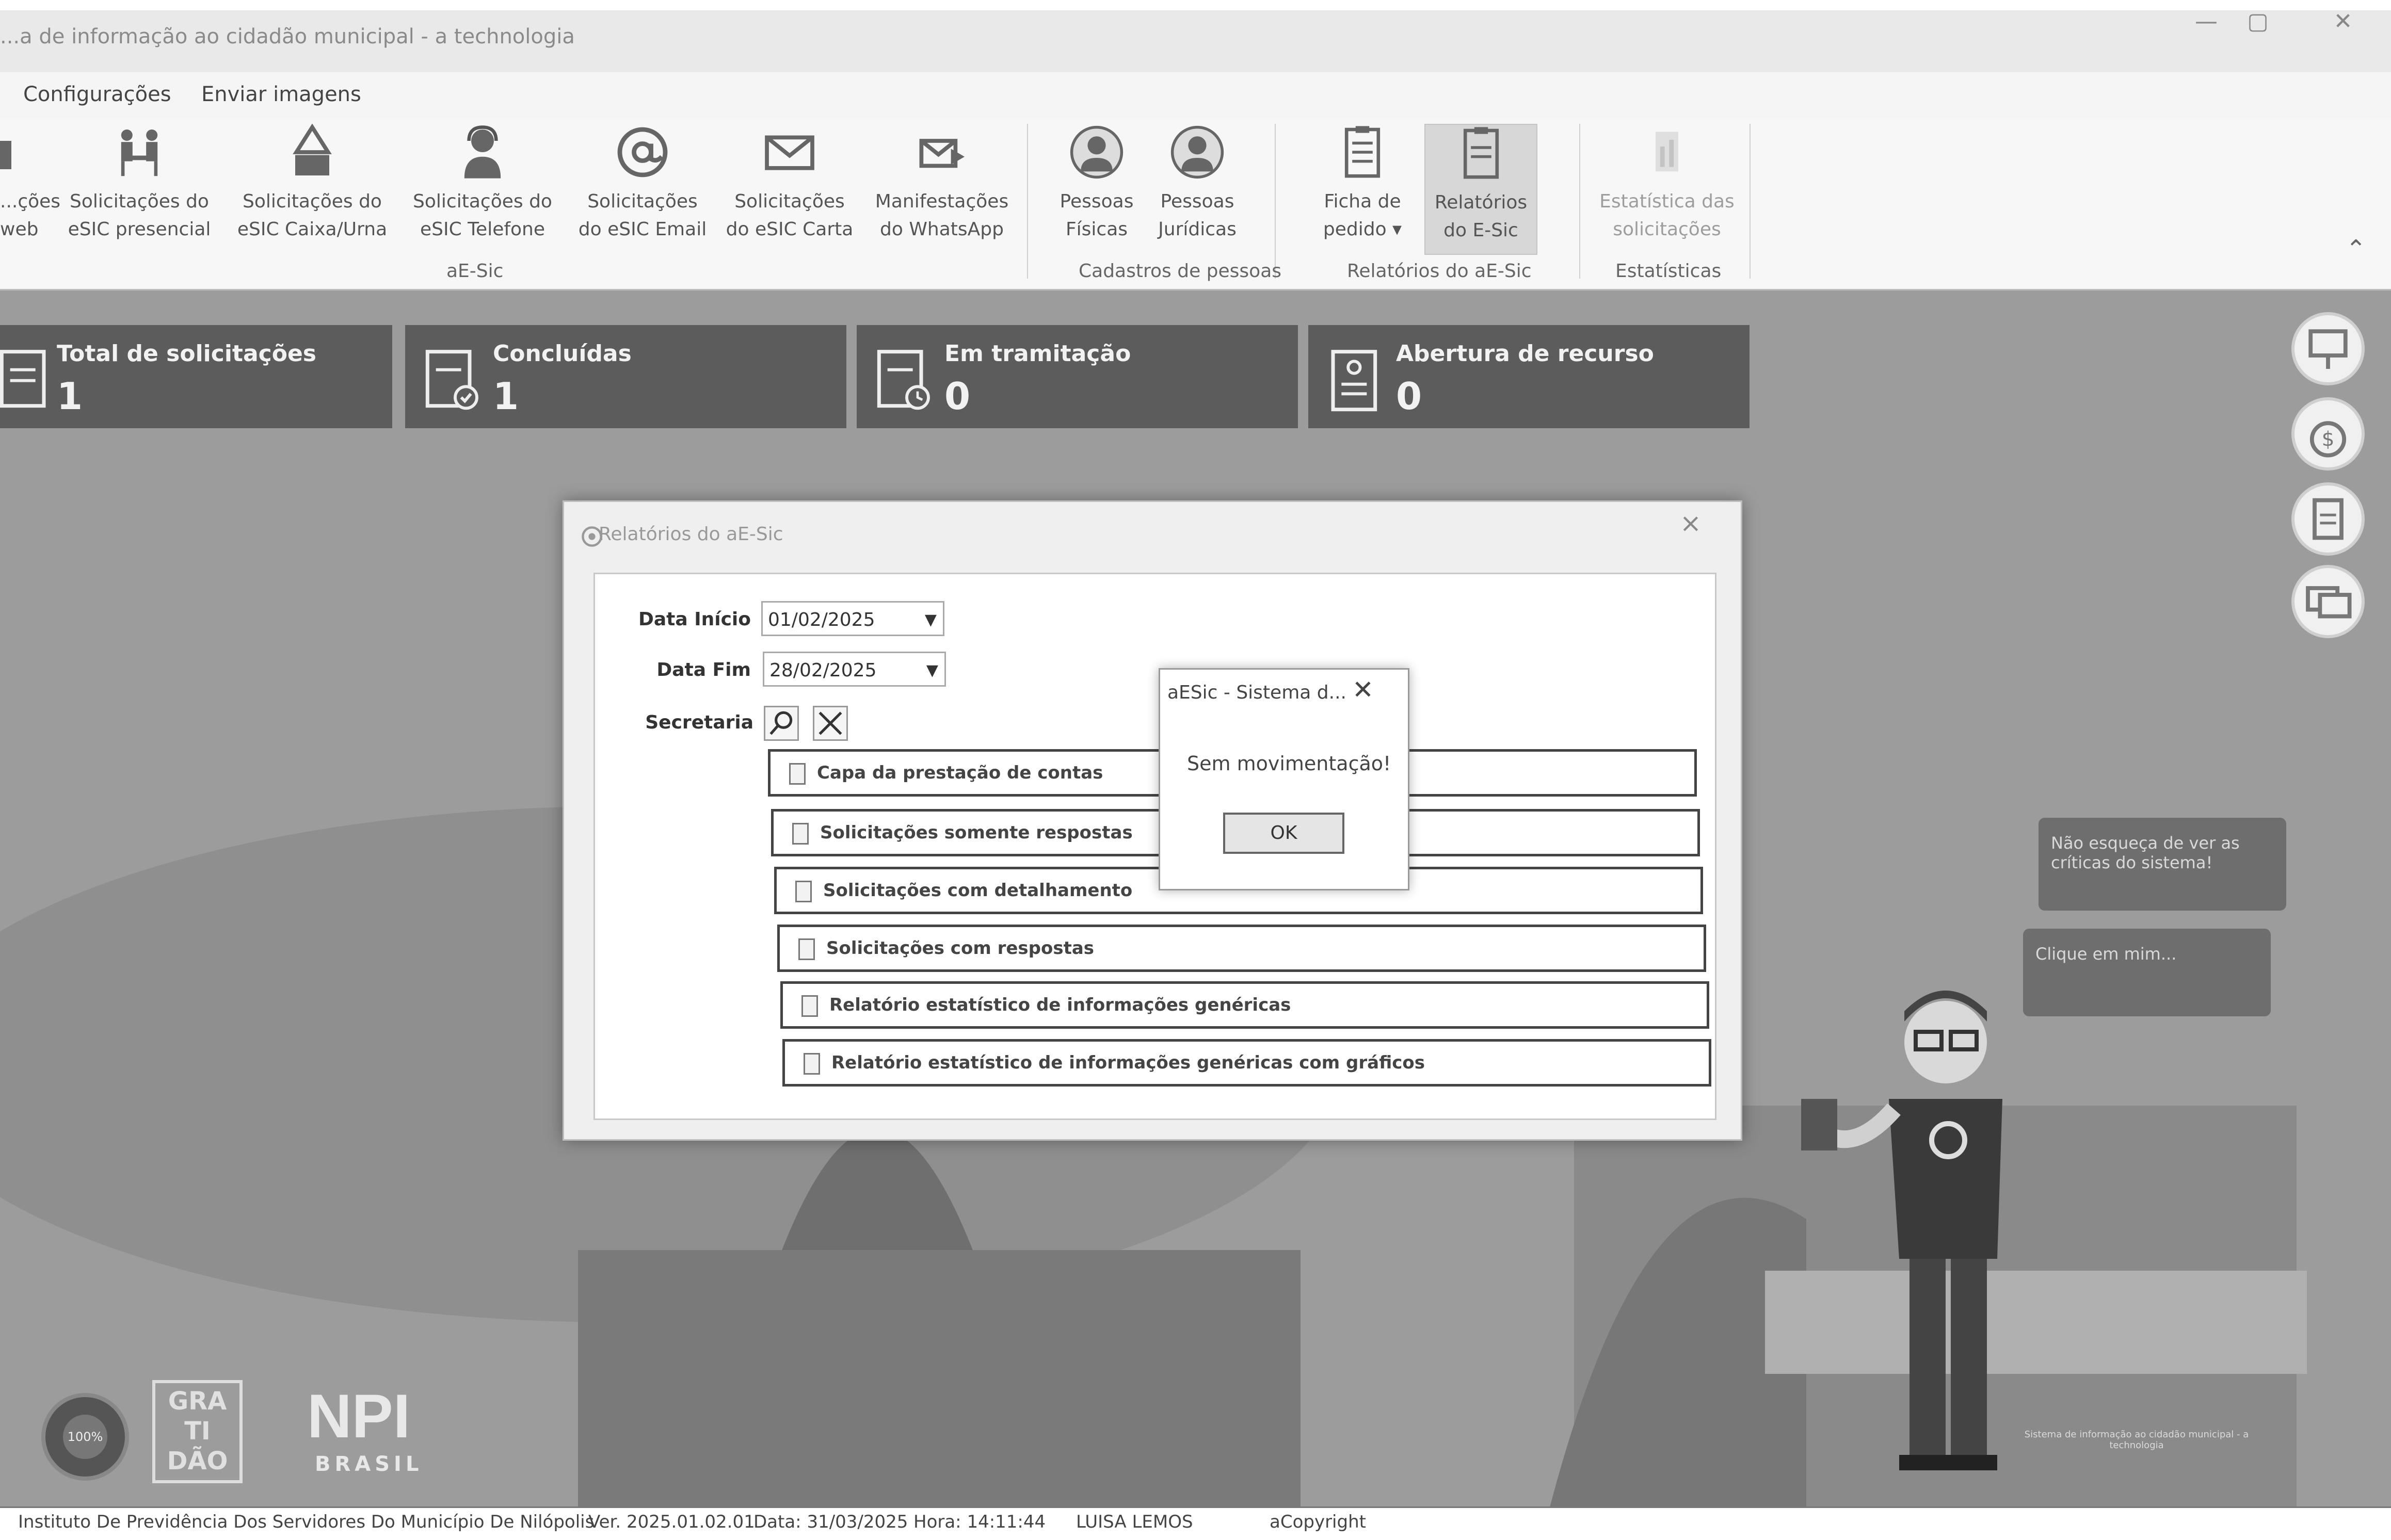 The height and width of the screenshot is (1540, 2391). Describe the element at coordinates (30, 188) in the screenshot. I see `ribbon-solicitacoes-web-button: ...ções web` at that location.